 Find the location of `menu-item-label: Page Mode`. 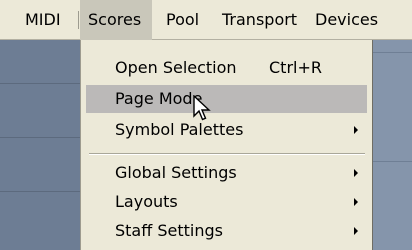

menu-item-label: Page Mode is located at coordinates (159, 98).